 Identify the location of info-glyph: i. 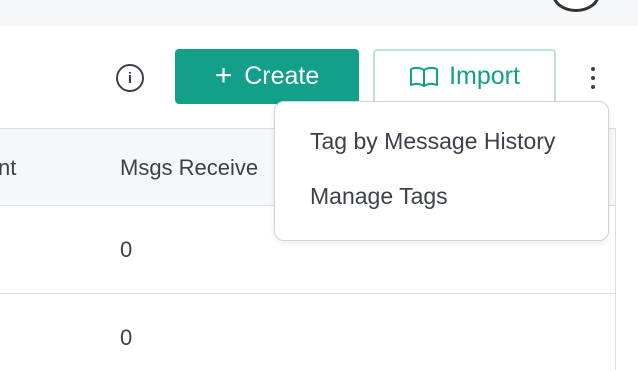
(130, 78).